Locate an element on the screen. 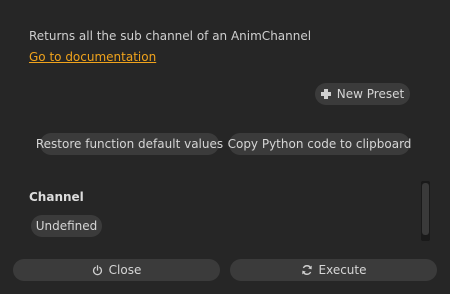  power-icon is located at coordinates (97, 269).